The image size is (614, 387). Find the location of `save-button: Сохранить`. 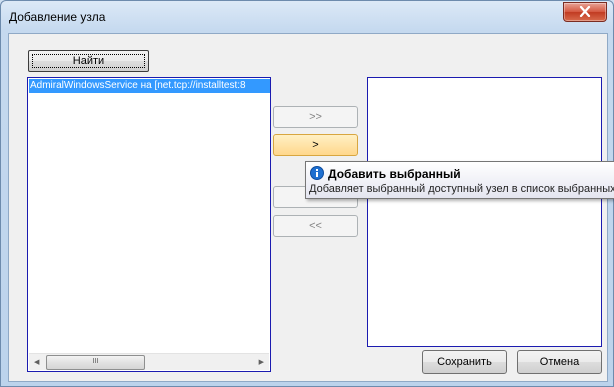

save-button: Сохранить is located at coordinates (464, 362).